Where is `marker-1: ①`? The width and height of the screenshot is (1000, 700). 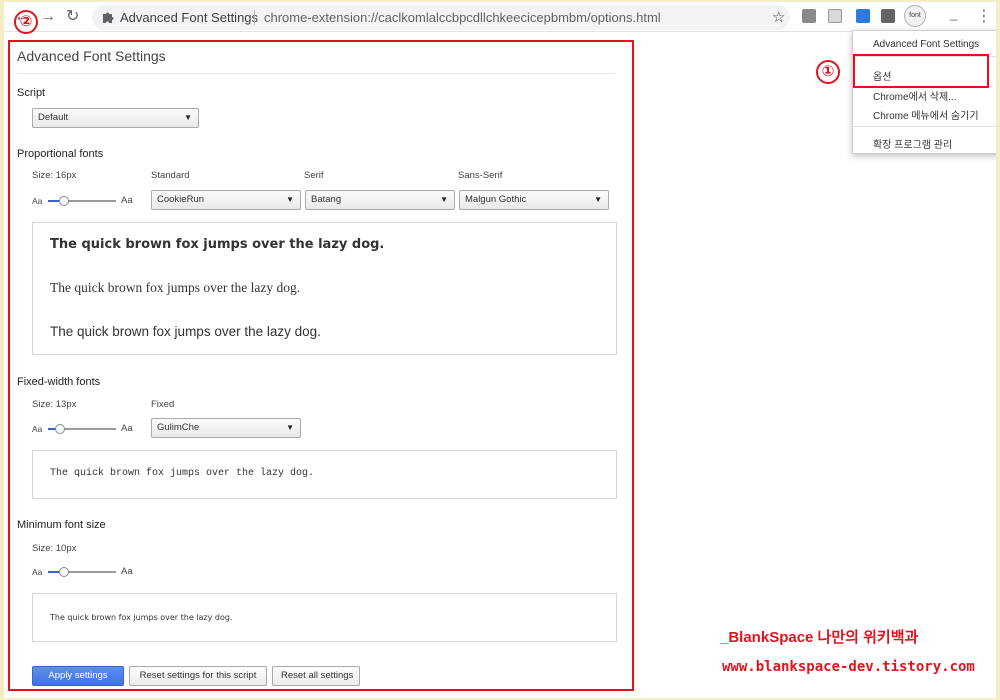 marker-1: ① is located at coordinates (828, 72).